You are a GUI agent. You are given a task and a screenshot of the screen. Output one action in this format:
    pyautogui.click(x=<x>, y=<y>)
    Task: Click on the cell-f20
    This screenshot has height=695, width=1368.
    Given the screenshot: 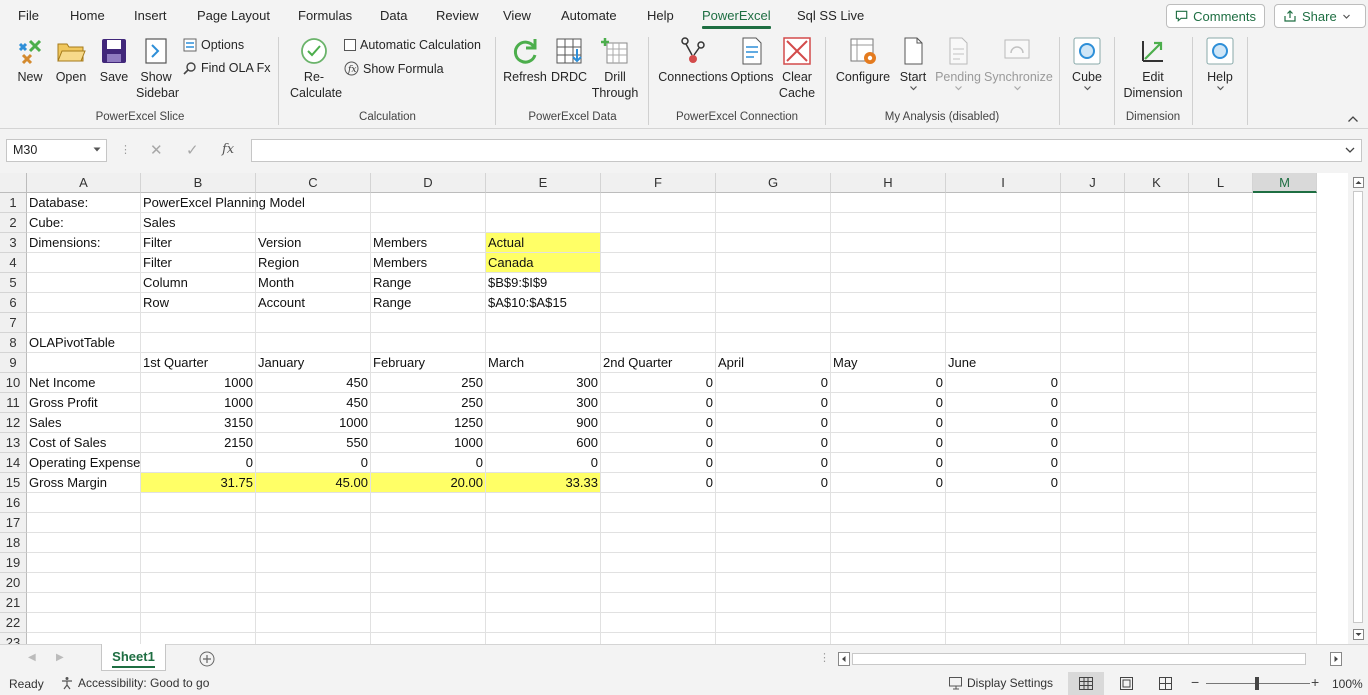 What is the action you would take?
    pyautogui.click(x=658, y=583)
    